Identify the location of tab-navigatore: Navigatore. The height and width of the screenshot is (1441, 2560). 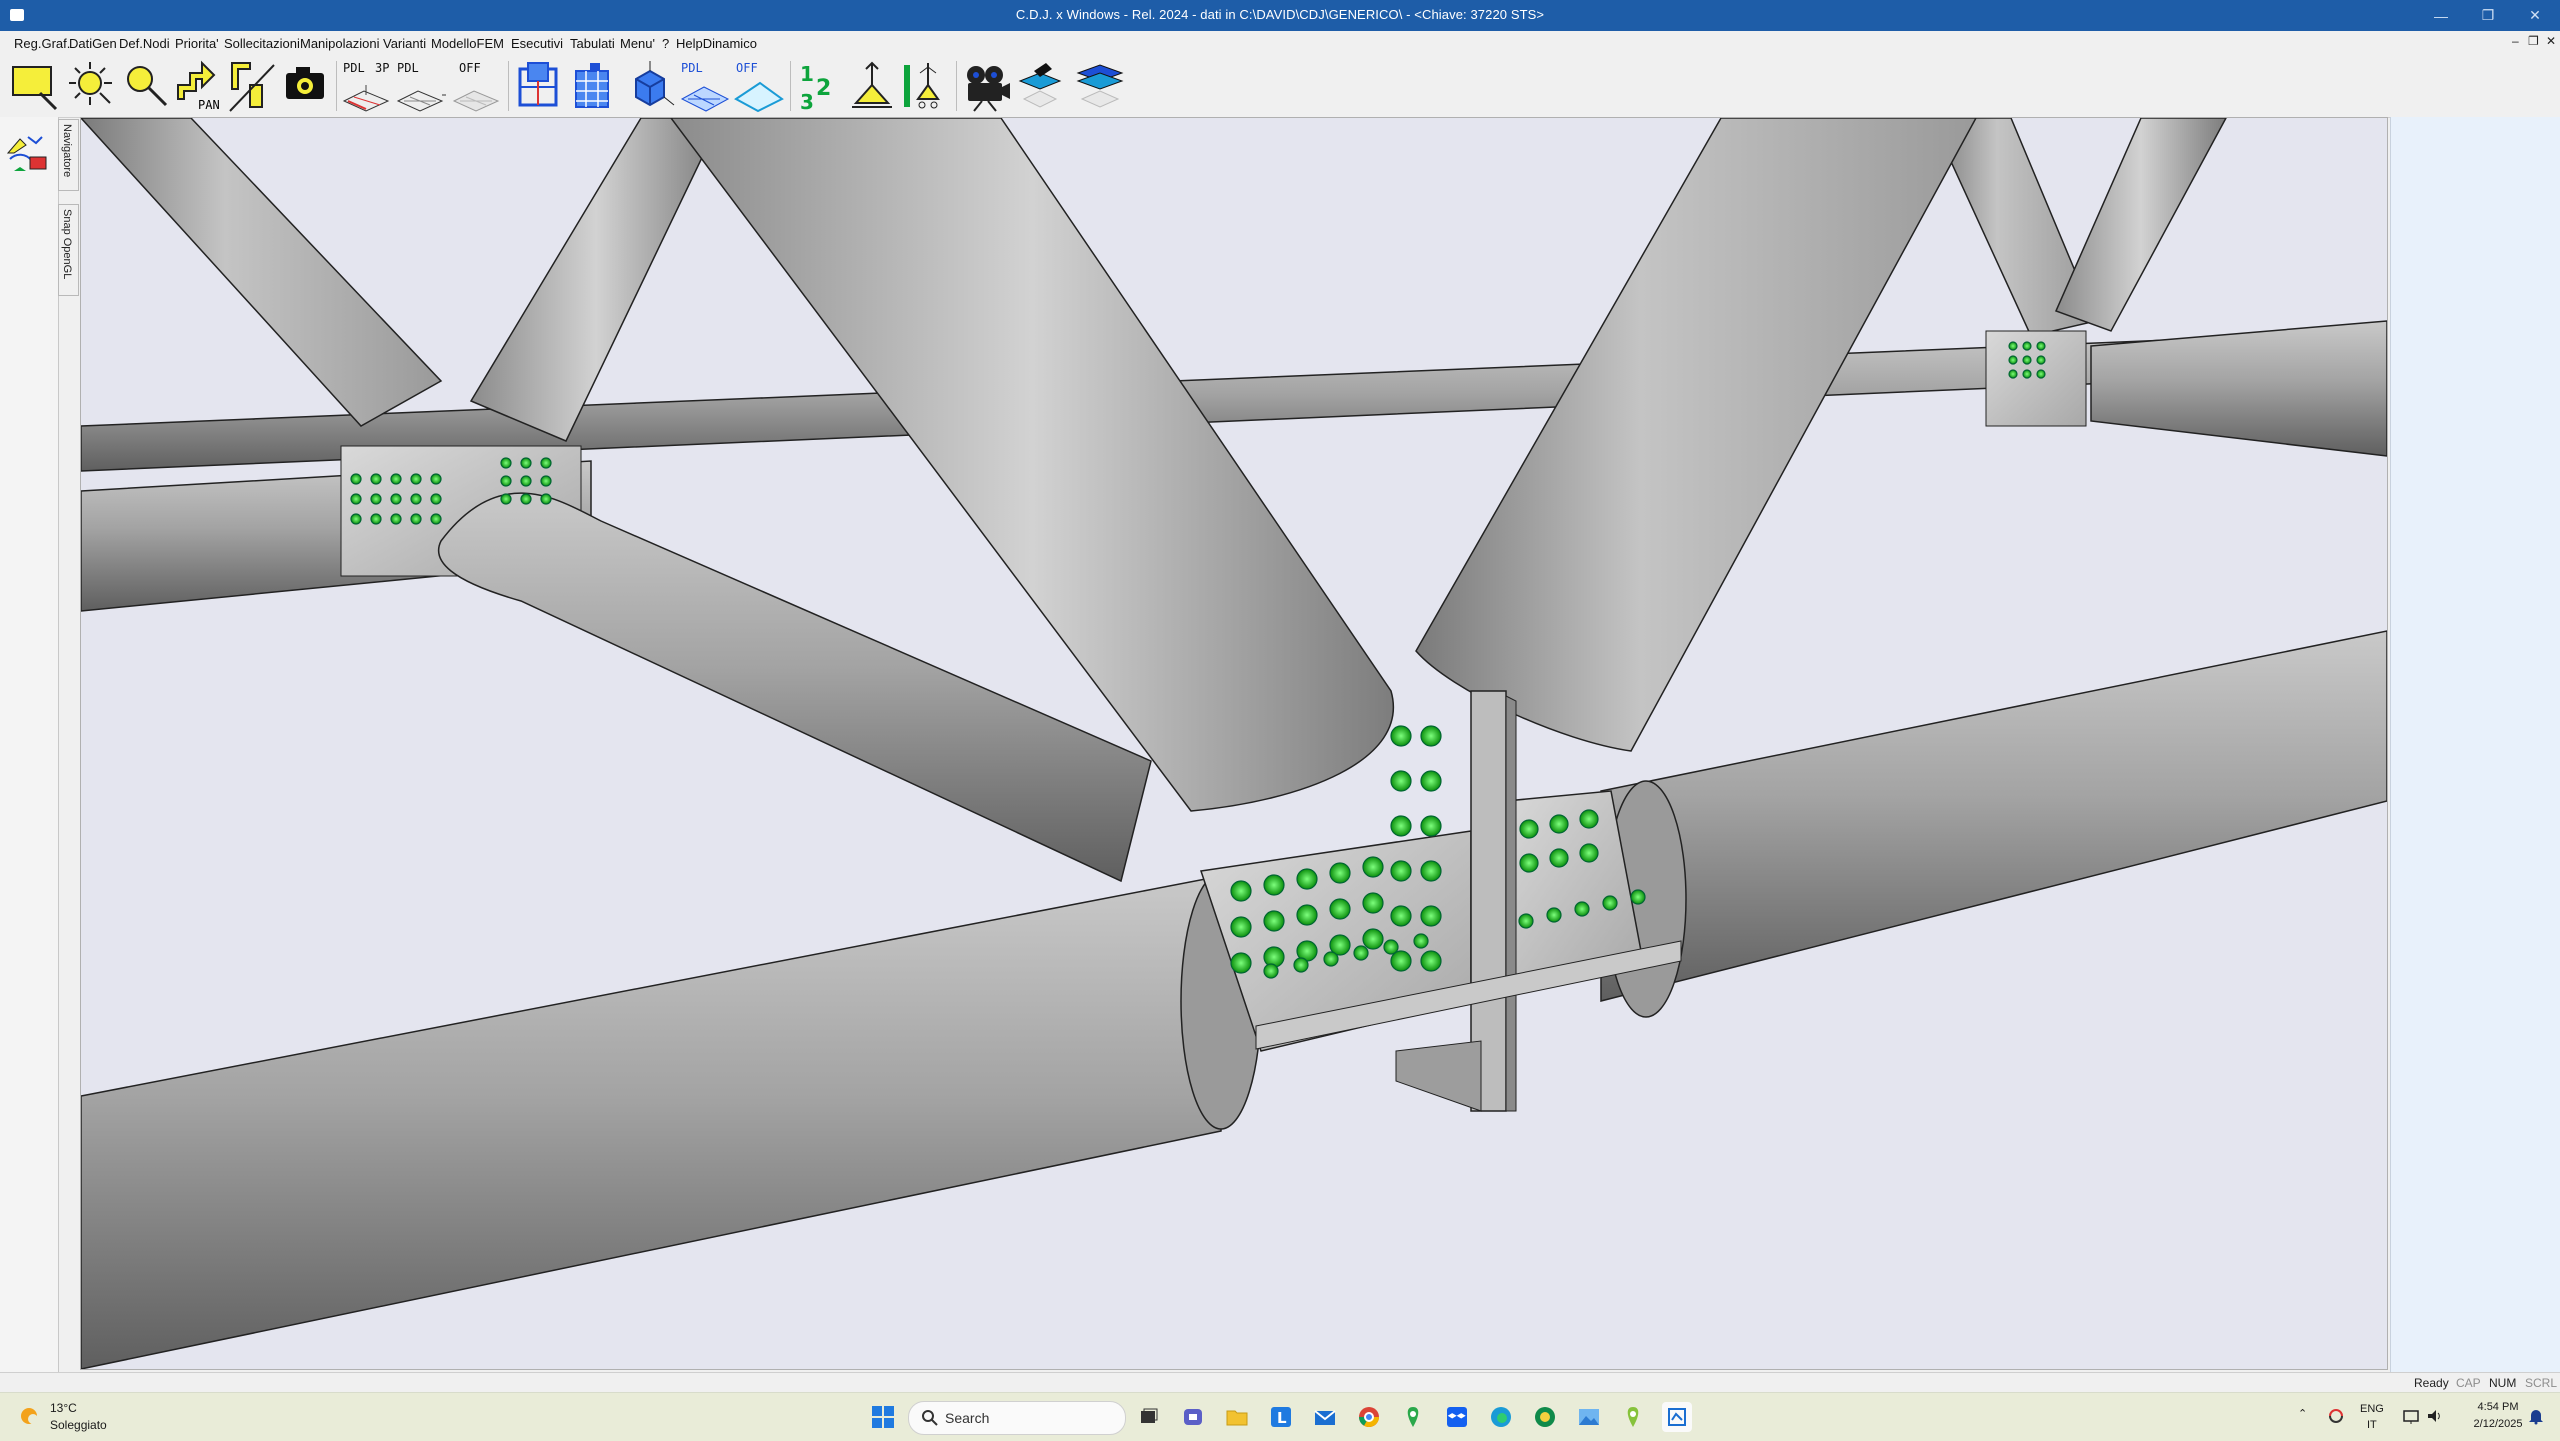
(68, 155).